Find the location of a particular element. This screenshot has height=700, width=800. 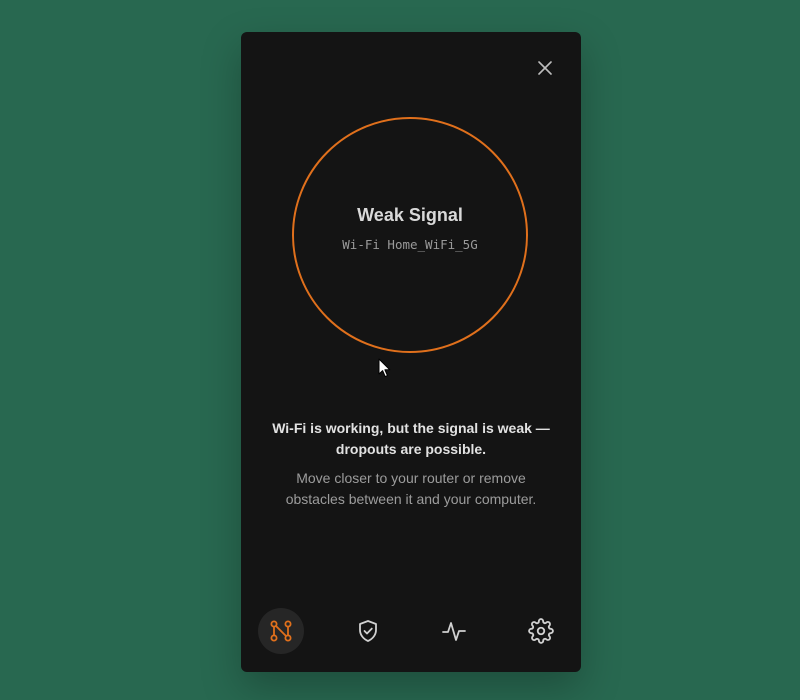

mouse-cursor-icon is located at coordinates (384, 368).